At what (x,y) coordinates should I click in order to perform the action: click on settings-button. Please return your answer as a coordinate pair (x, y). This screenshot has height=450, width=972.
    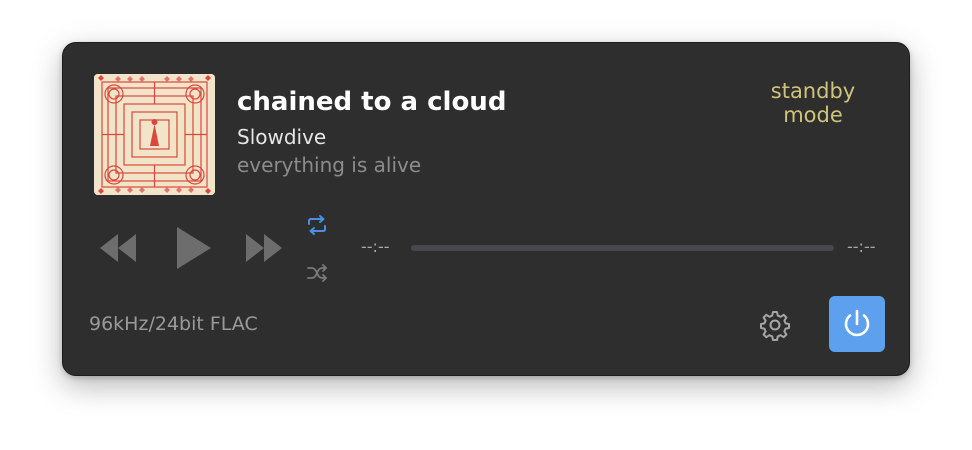
    Looking at the image, I should click on (775, 325).